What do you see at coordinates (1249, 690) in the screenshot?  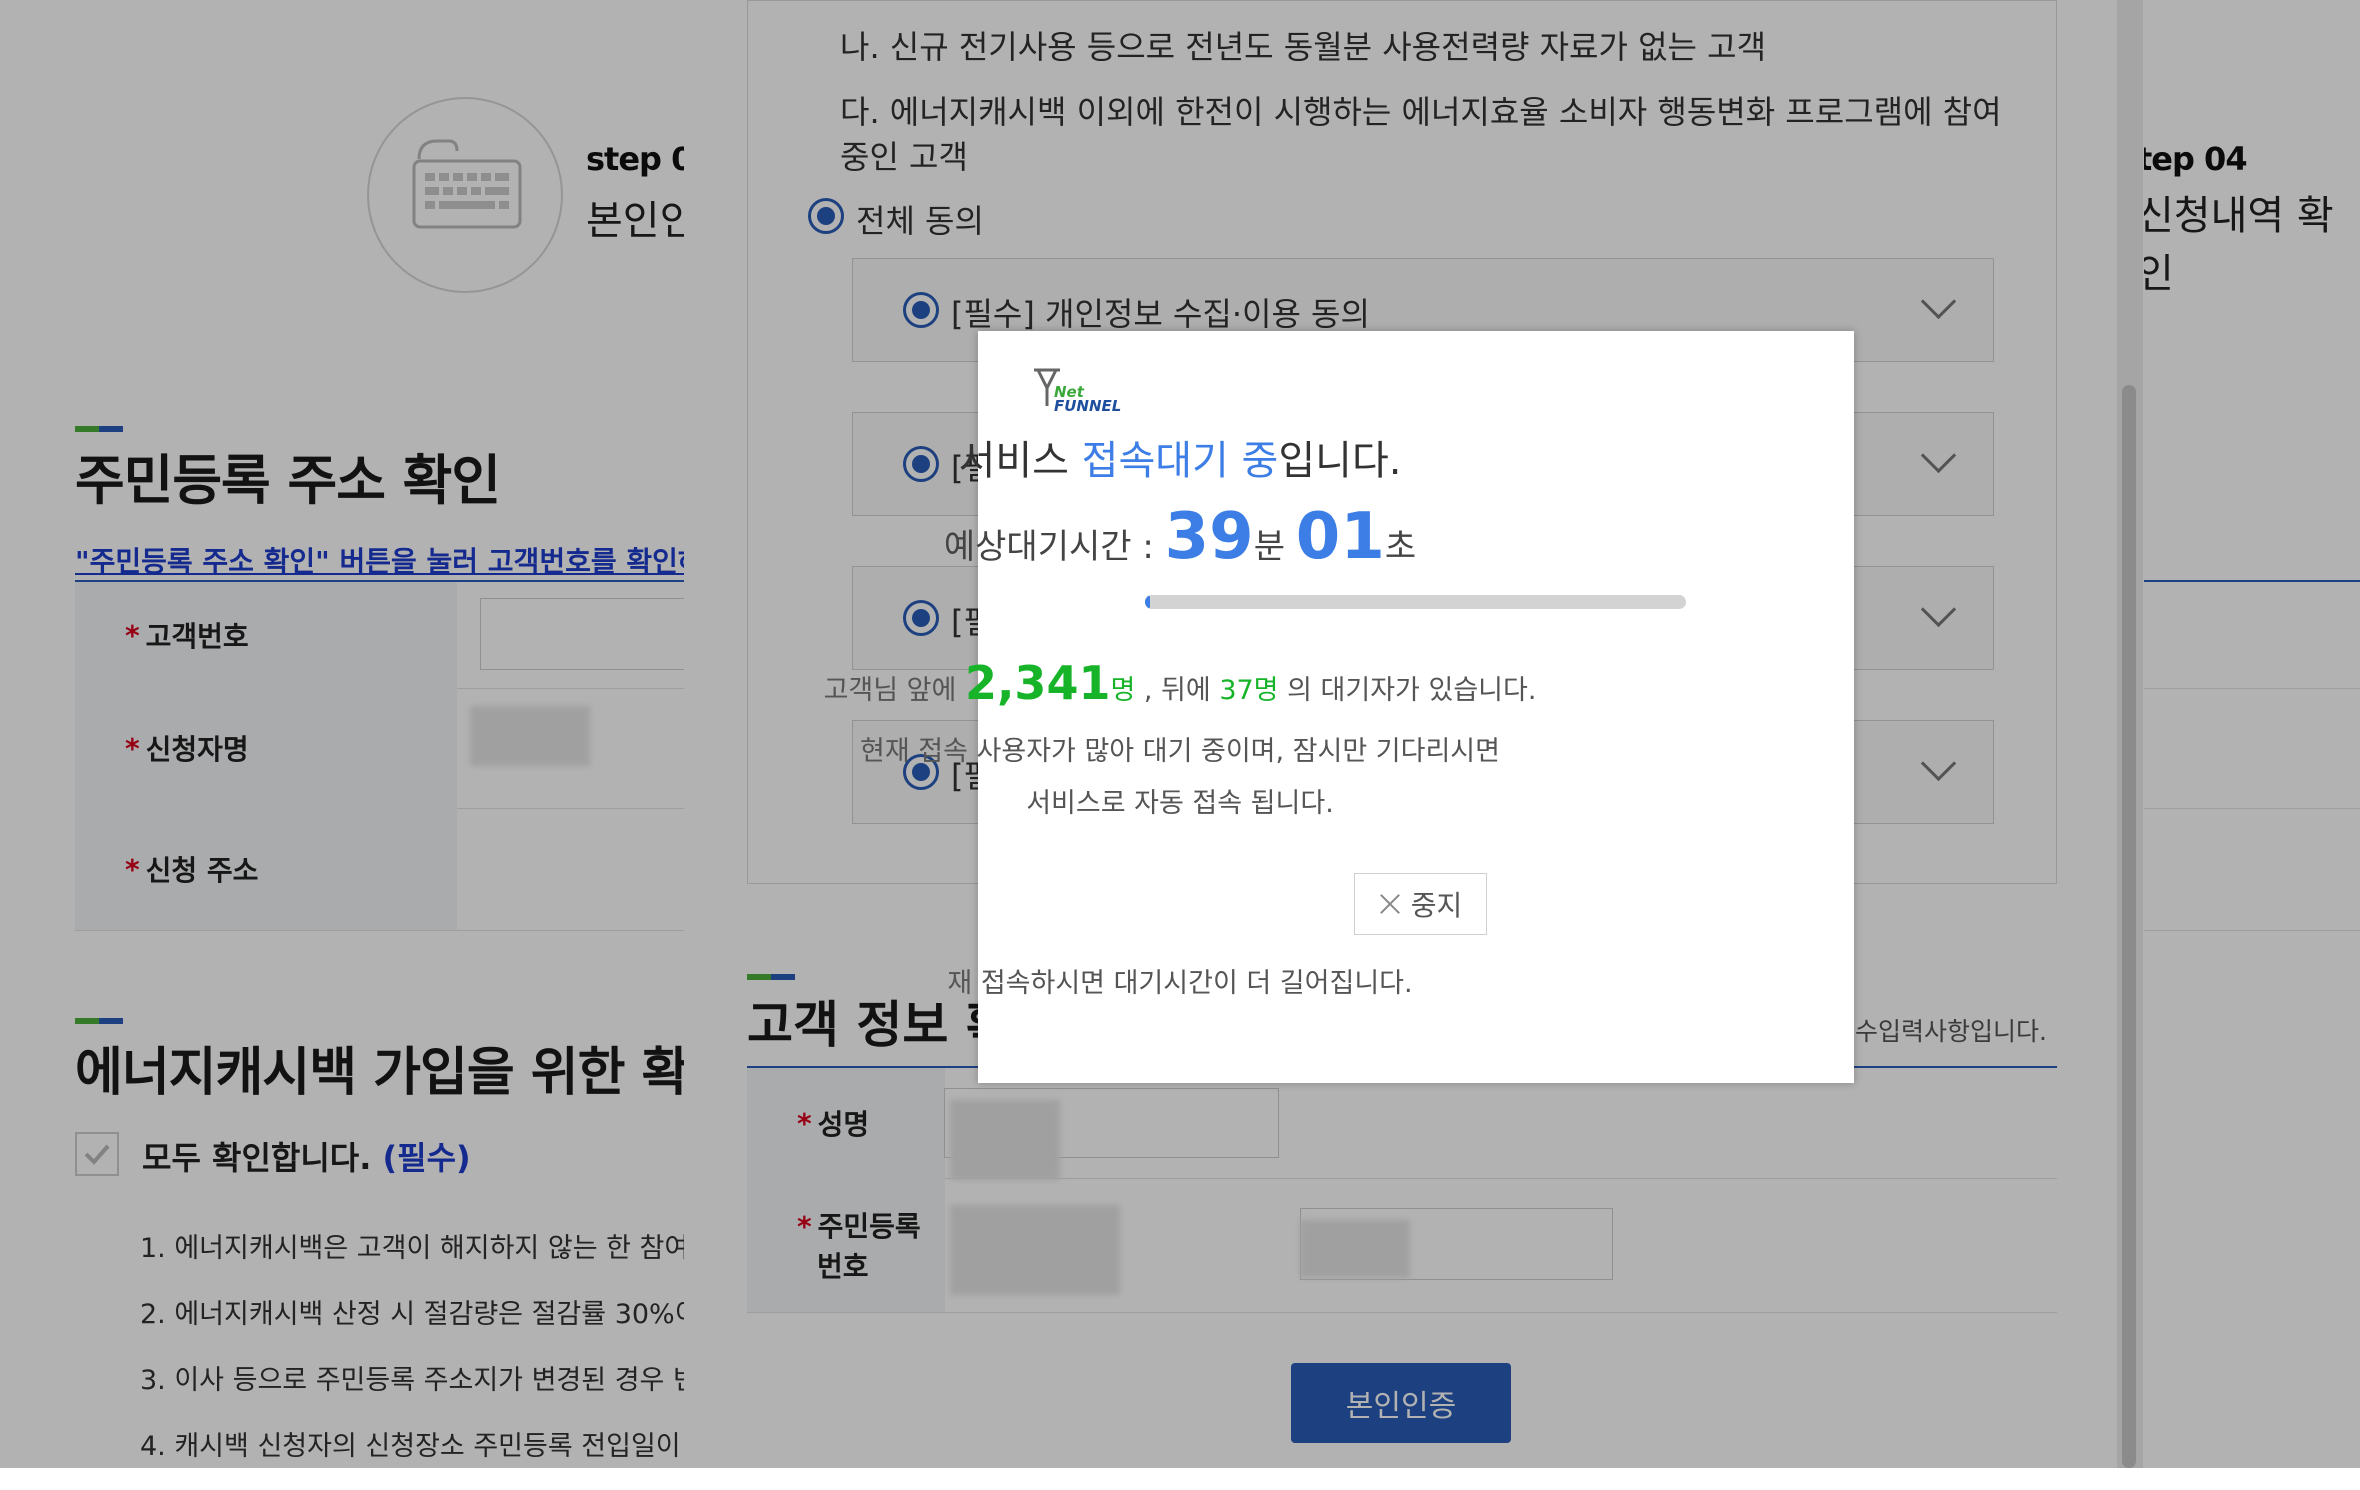 I see `behind-count: 37명` at bounding box center [1249, 690].